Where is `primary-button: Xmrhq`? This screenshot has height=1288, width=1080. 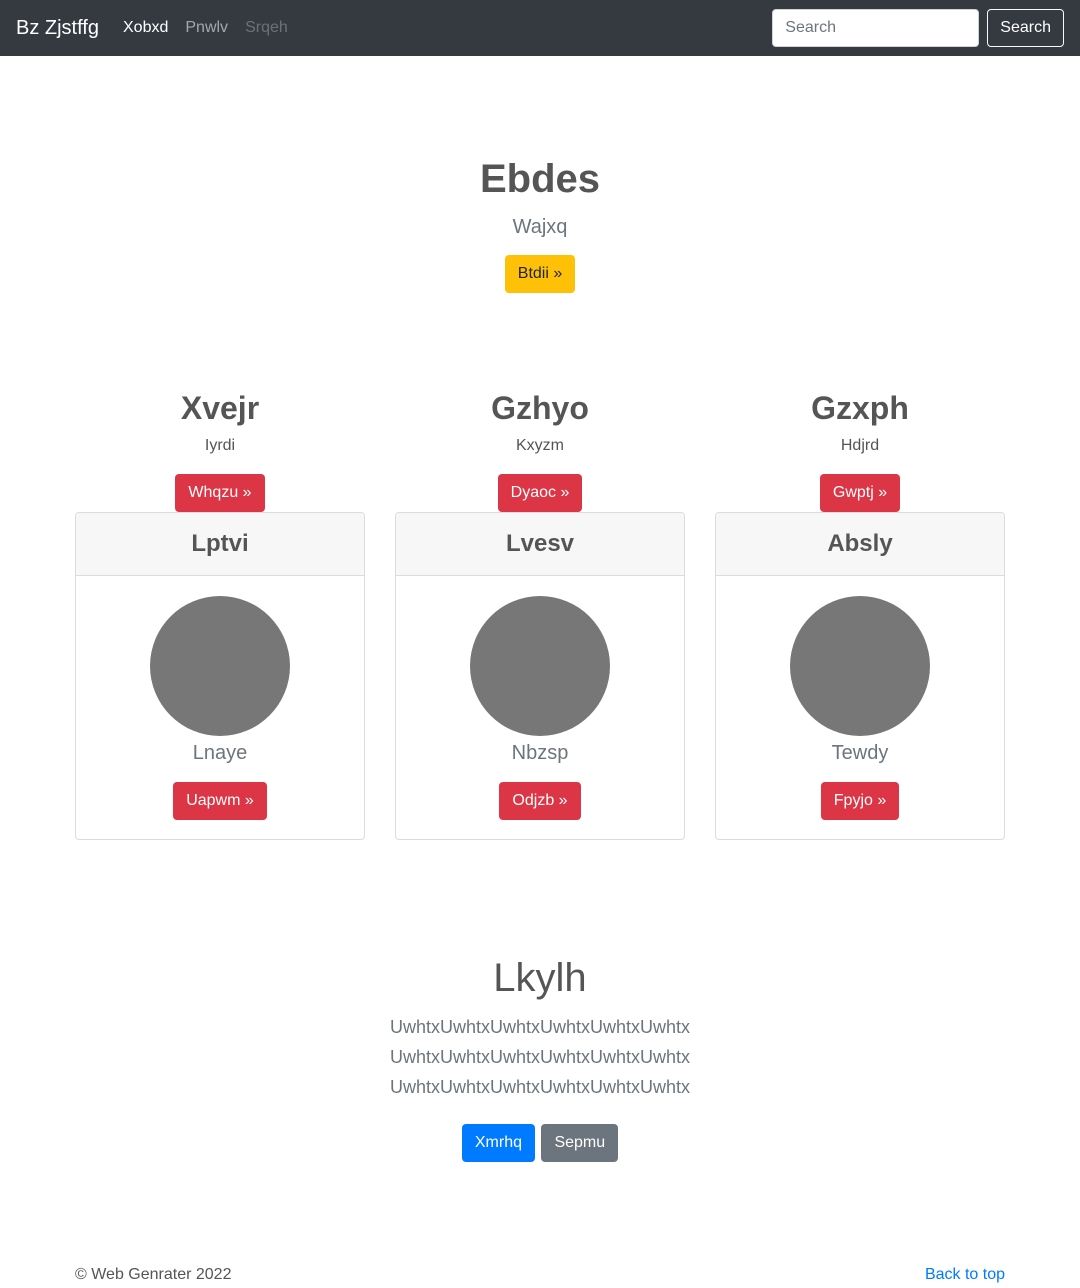
primary-button: Xmrhq is located at coordinates (498, 1143).